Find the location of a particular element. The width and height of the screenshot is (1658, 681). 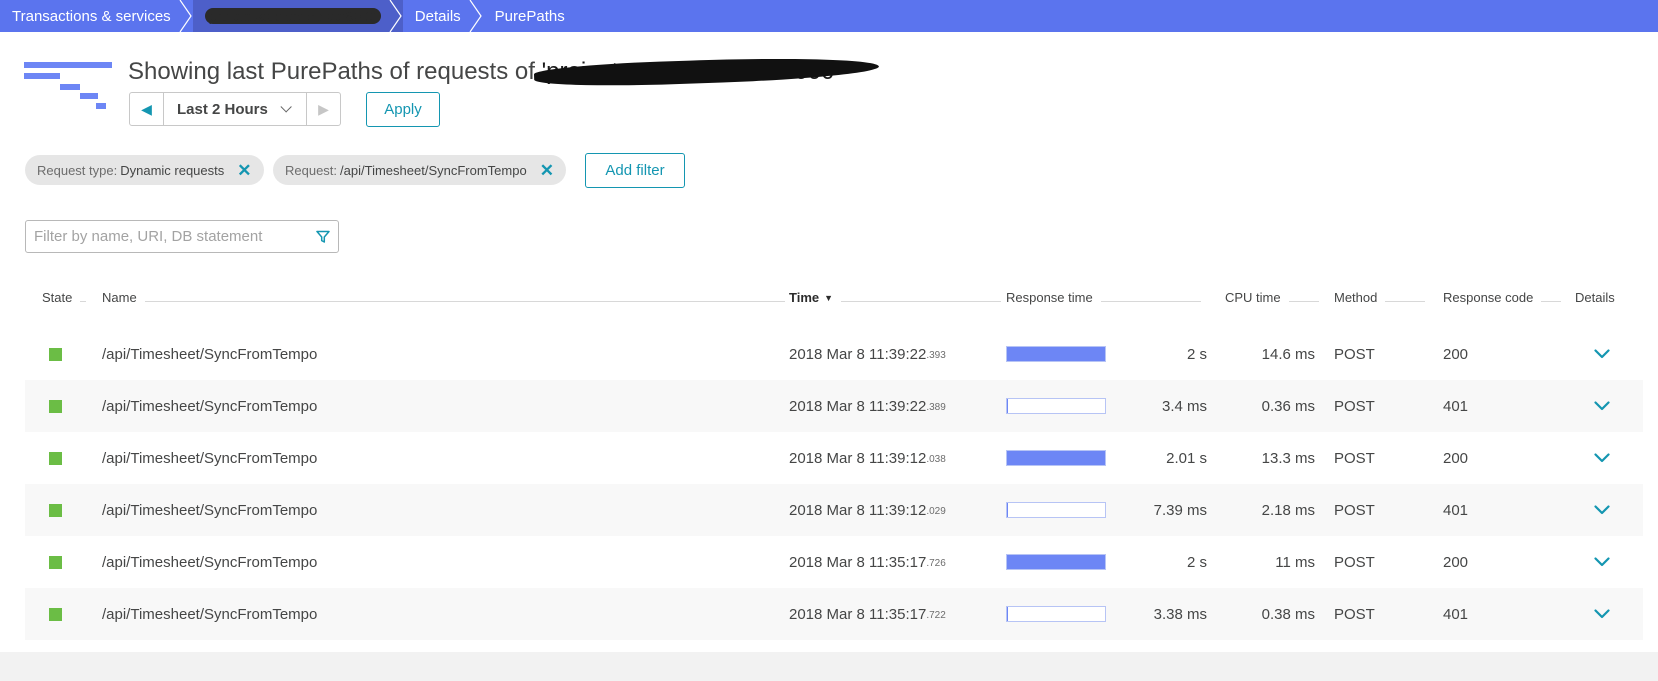

timeframe-selector: ◀ Last 2 Hours ▶ is located at coordinates (235, 109).